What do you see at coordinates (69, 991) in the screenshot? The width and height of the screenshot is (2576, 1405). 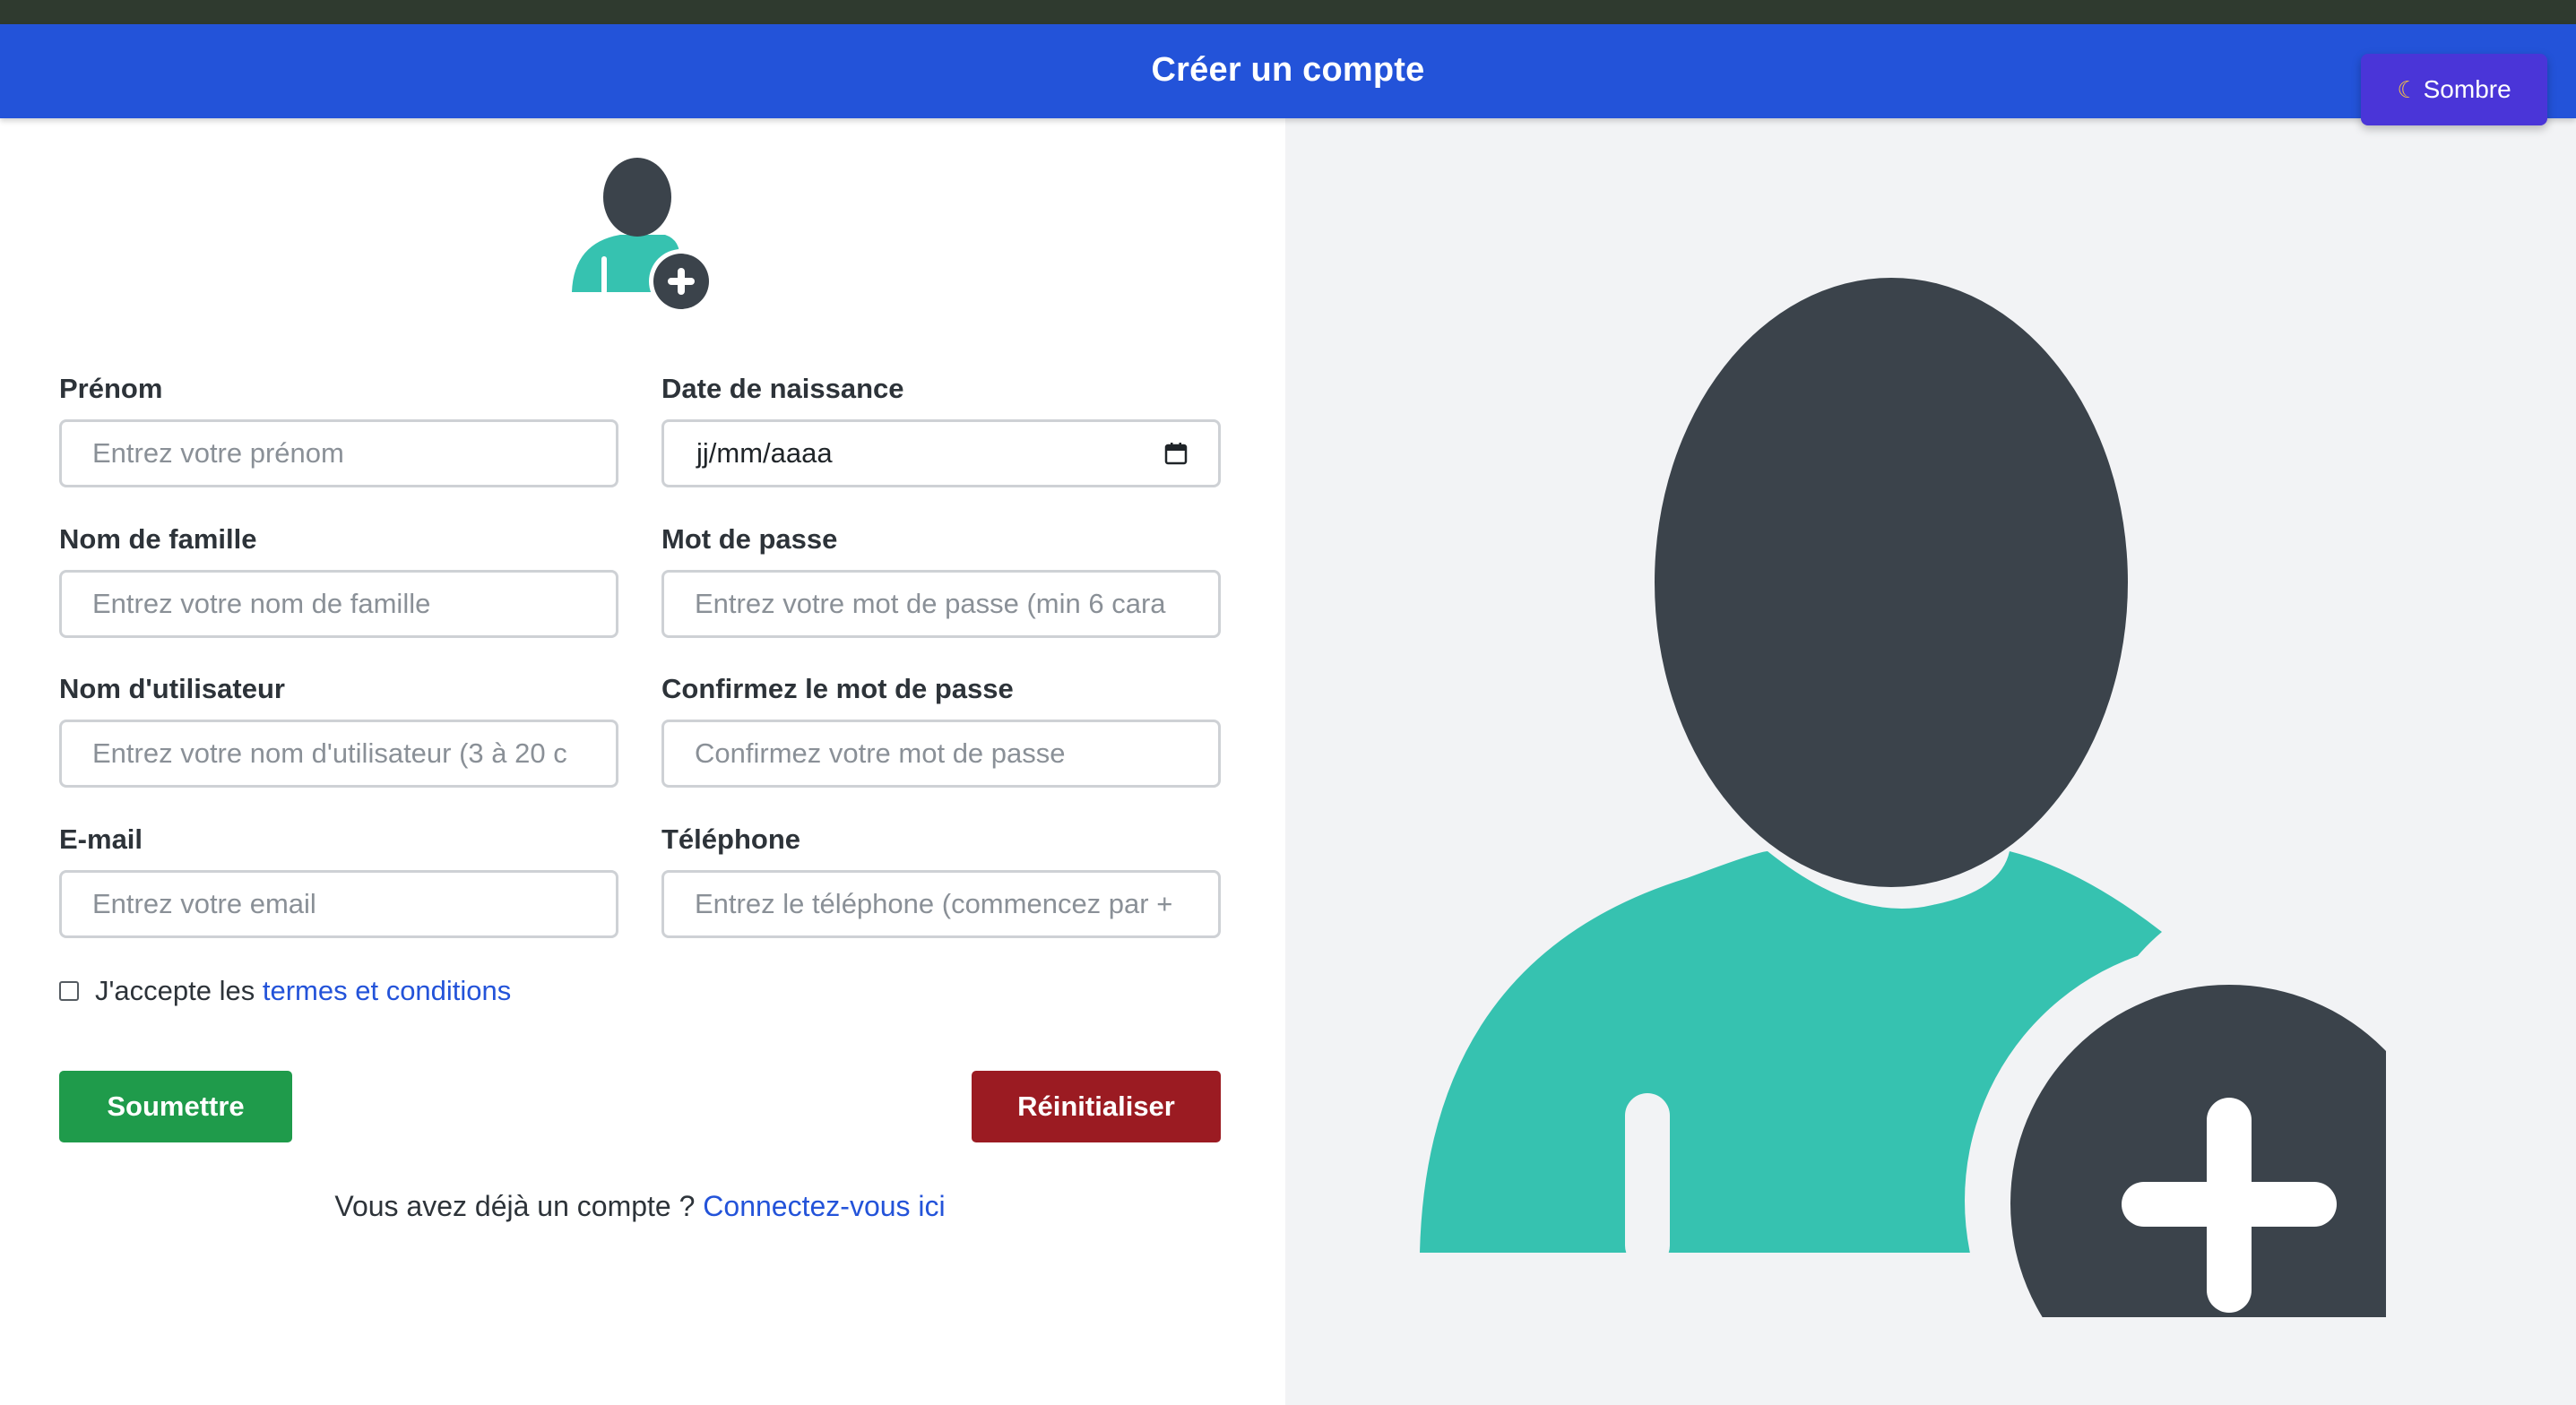 I see `terms-checkbox` at bounding box center [69, 991].